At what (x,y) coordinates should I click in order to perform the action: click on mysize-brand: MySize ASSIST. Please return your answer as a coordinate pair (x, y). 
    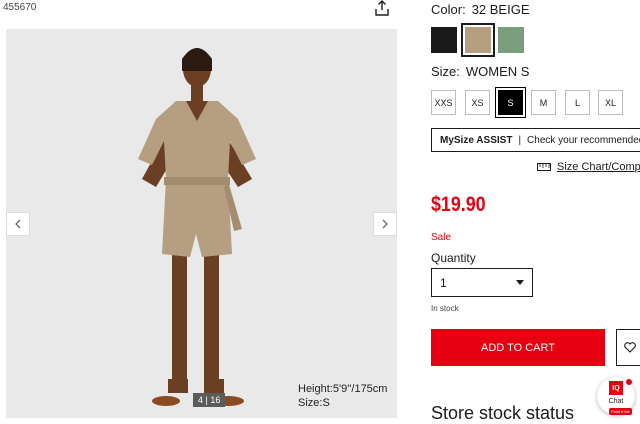
    Looking at the image, I should click on (476, 140).